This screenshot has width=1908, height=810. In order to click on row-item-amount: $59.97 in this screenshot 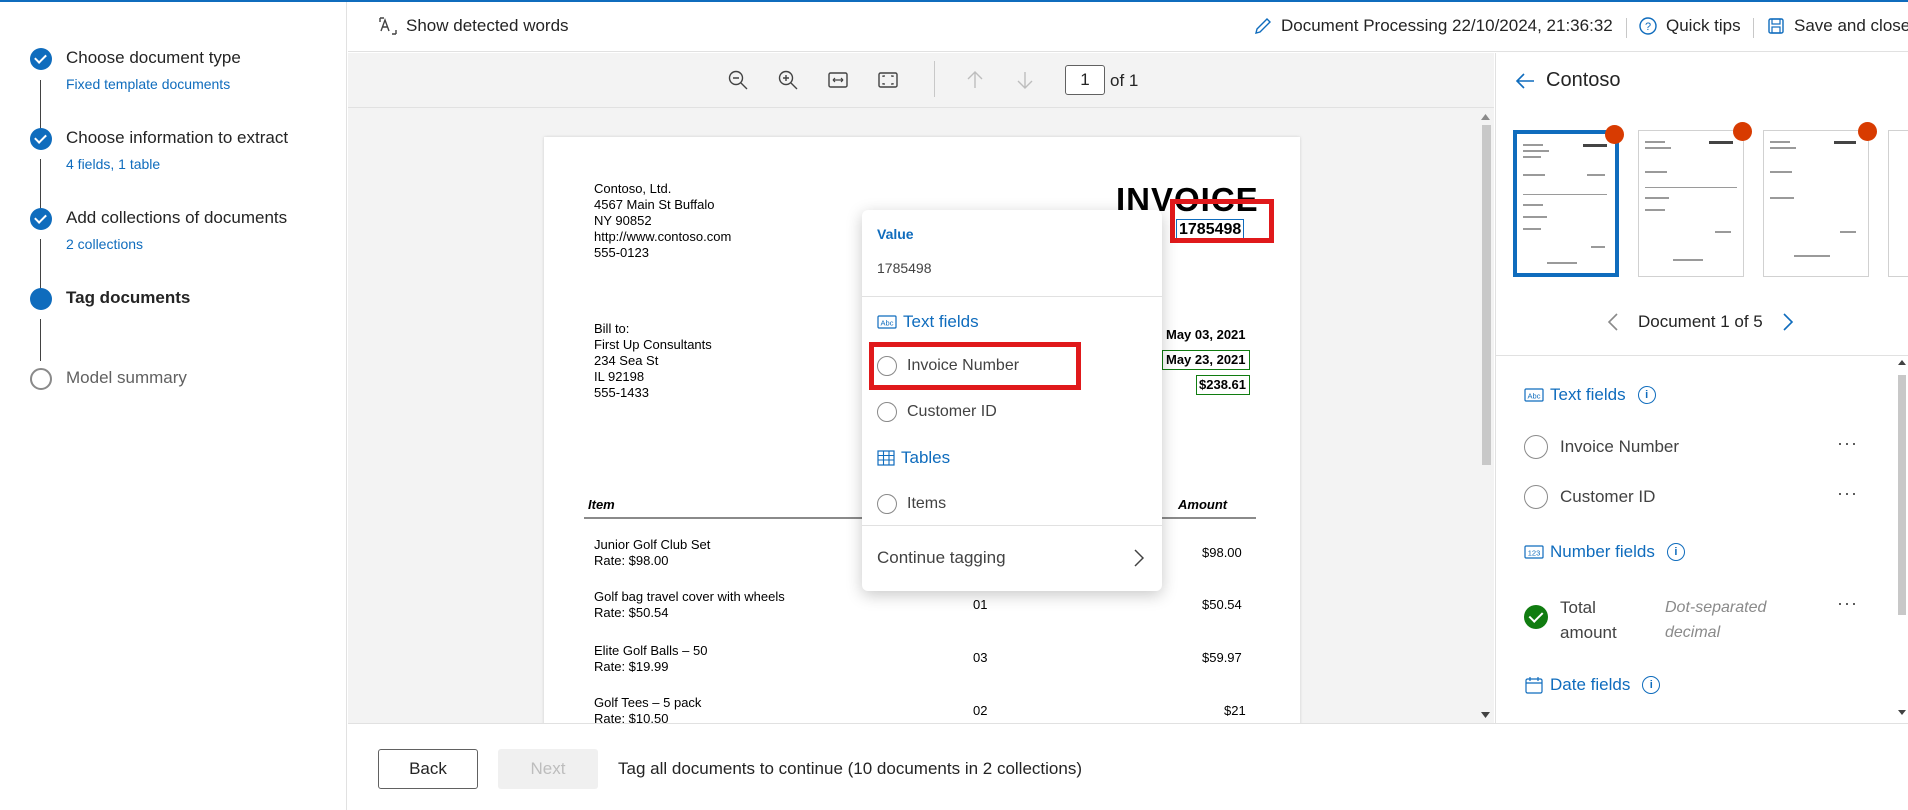, I will do `click(1222, 657)`.